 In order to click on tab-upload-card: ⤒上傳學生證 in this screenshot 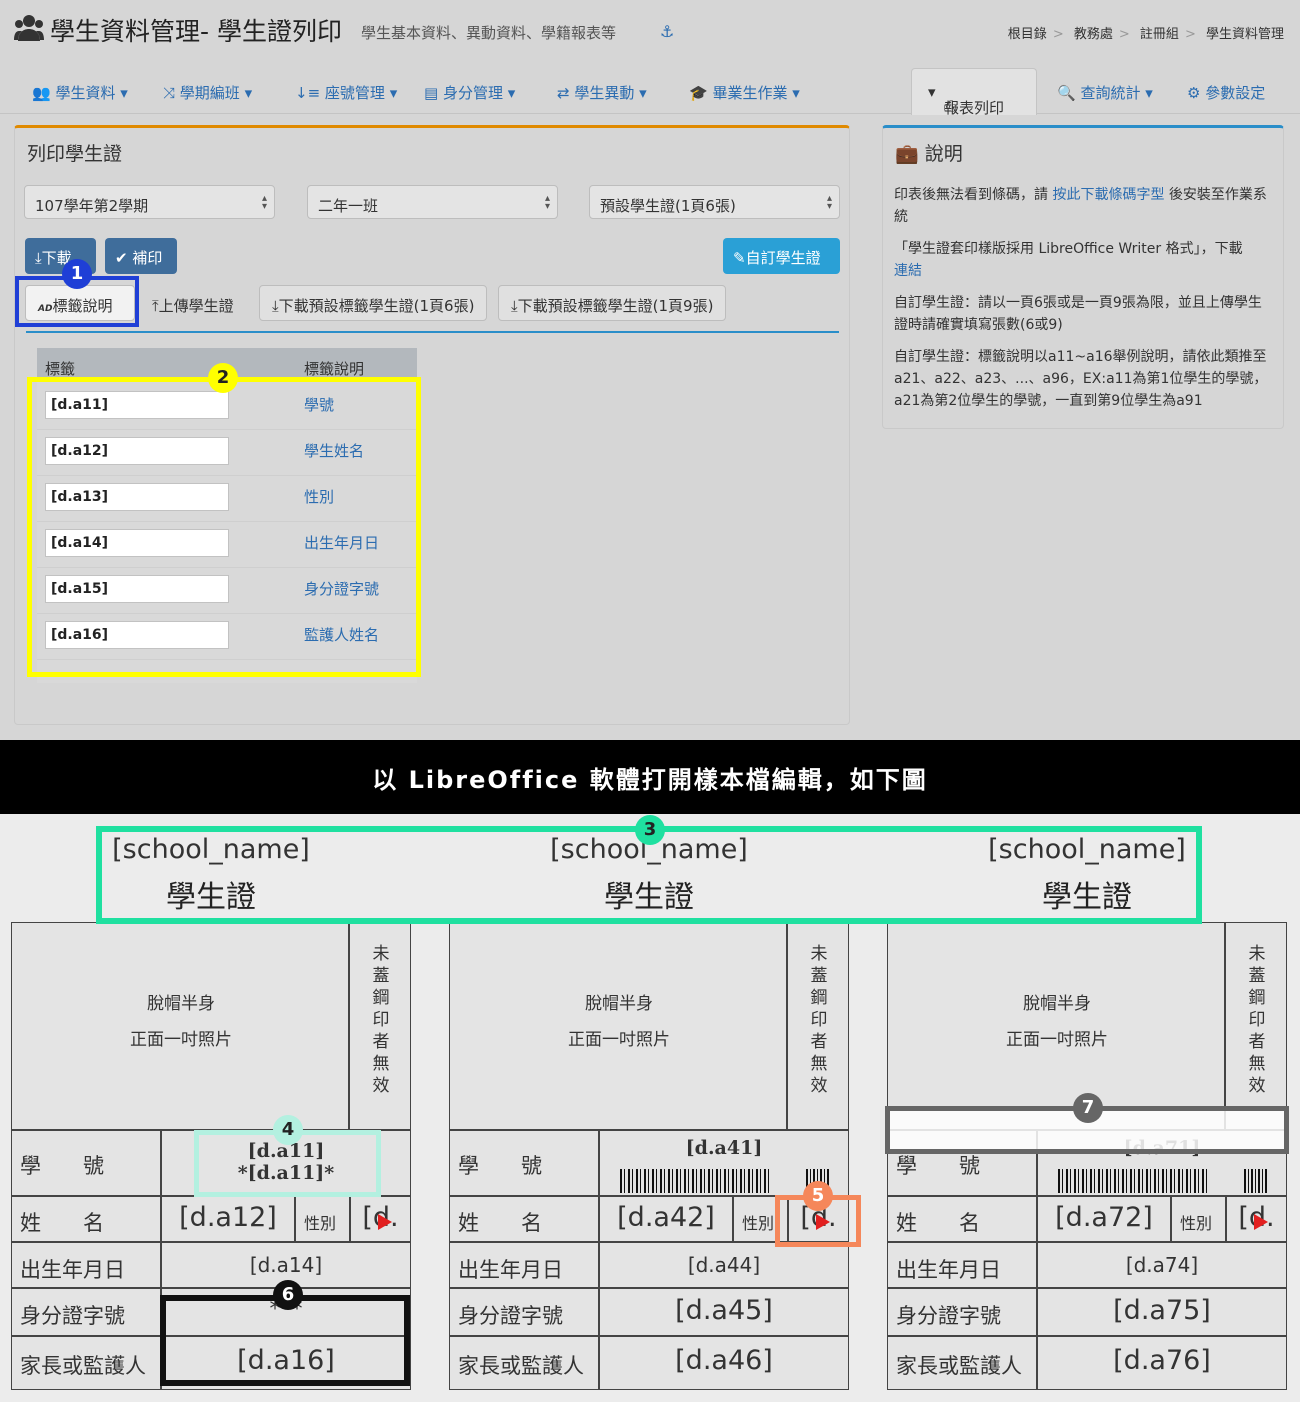, I will do `click(193, 303)`.